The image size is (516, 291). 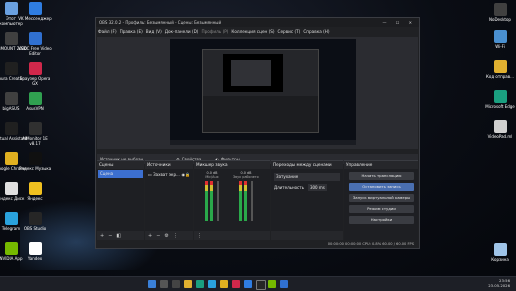 What do you see at coordinates (499, 39) in the screenshot?
I see `desktop-icon: Wi-Fi` at bounding box center [499, 39].